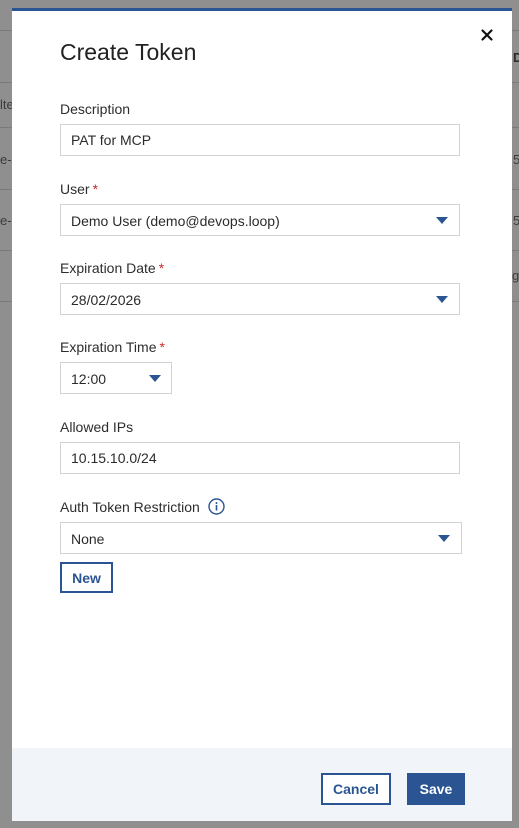 This screenshot has width=519, height=828. What do you see at coordinates (261, 538) in the screenshot?
I see `auth-token-restriction-select: None` at bounding box center [261, 538].